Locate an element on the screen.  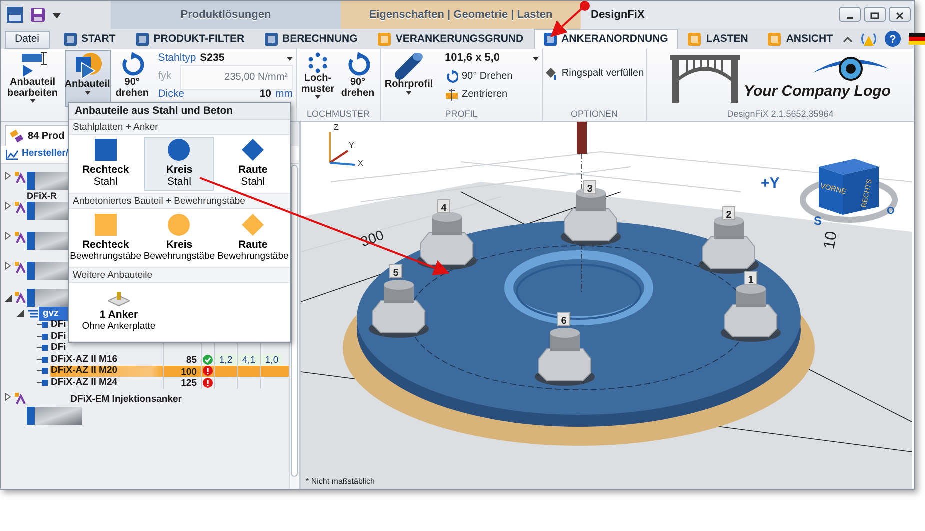
tree-row: DFiX-AZ II M24 125 is located at coordinates (145, 382).